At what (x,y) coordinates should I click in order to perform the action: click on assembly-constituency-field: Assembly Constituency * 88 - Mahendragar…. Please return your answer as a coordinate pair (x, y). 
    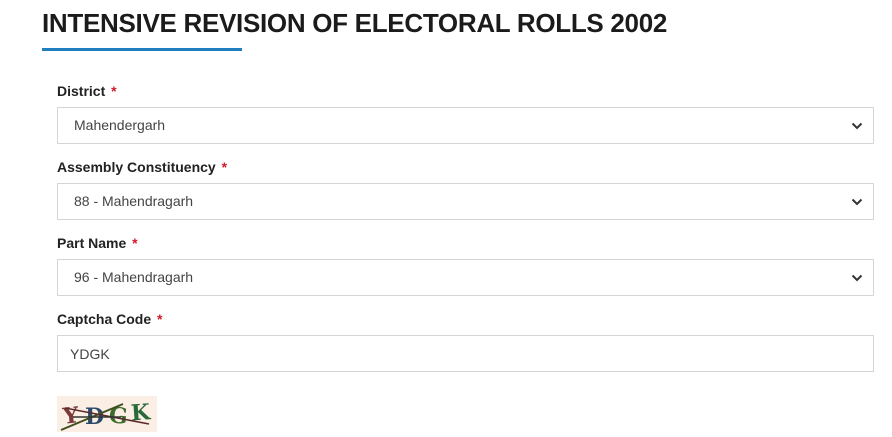
    Looking at the image, I should click on (465, 189).